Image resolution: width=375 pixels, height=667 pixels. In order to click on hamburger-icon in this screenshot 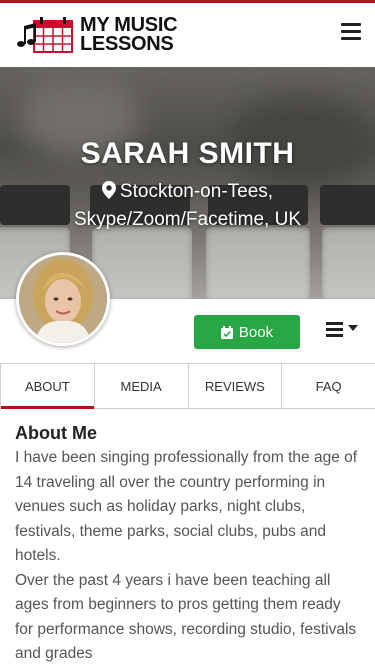, I will do `click(351, 32)`.